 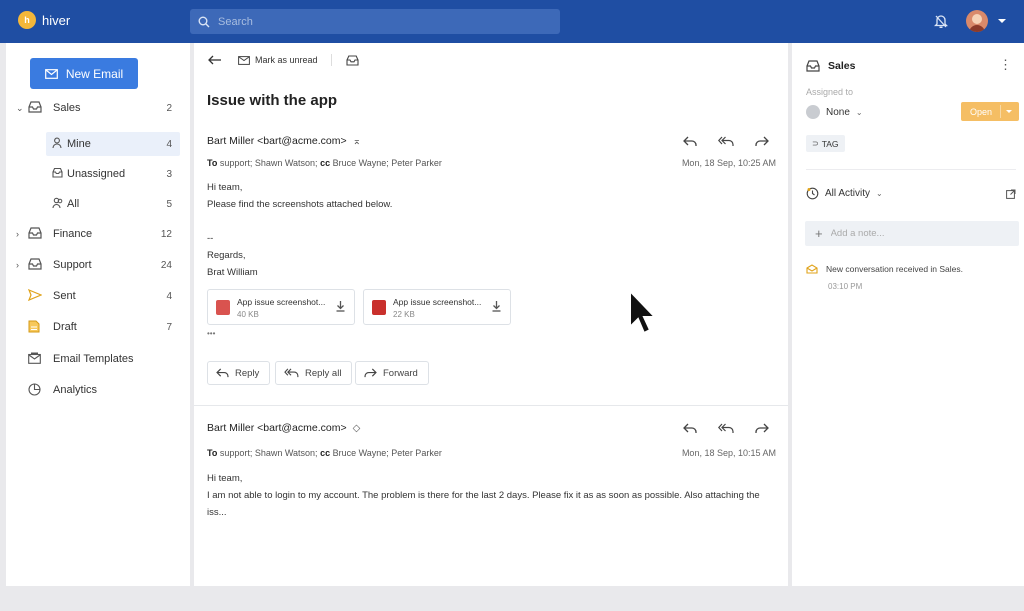 I want to click on send-icon, so click(x=35, y=295).